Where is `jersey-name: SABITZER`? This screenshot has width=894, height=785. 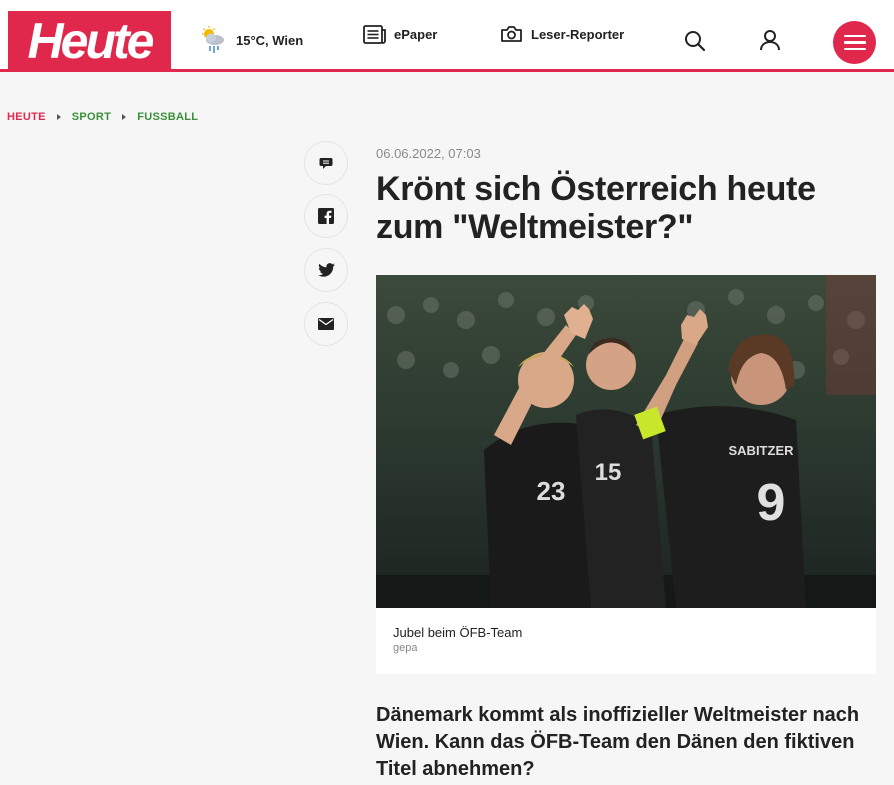
jersey-name: SABITZER is located at coordinates (762, 450).